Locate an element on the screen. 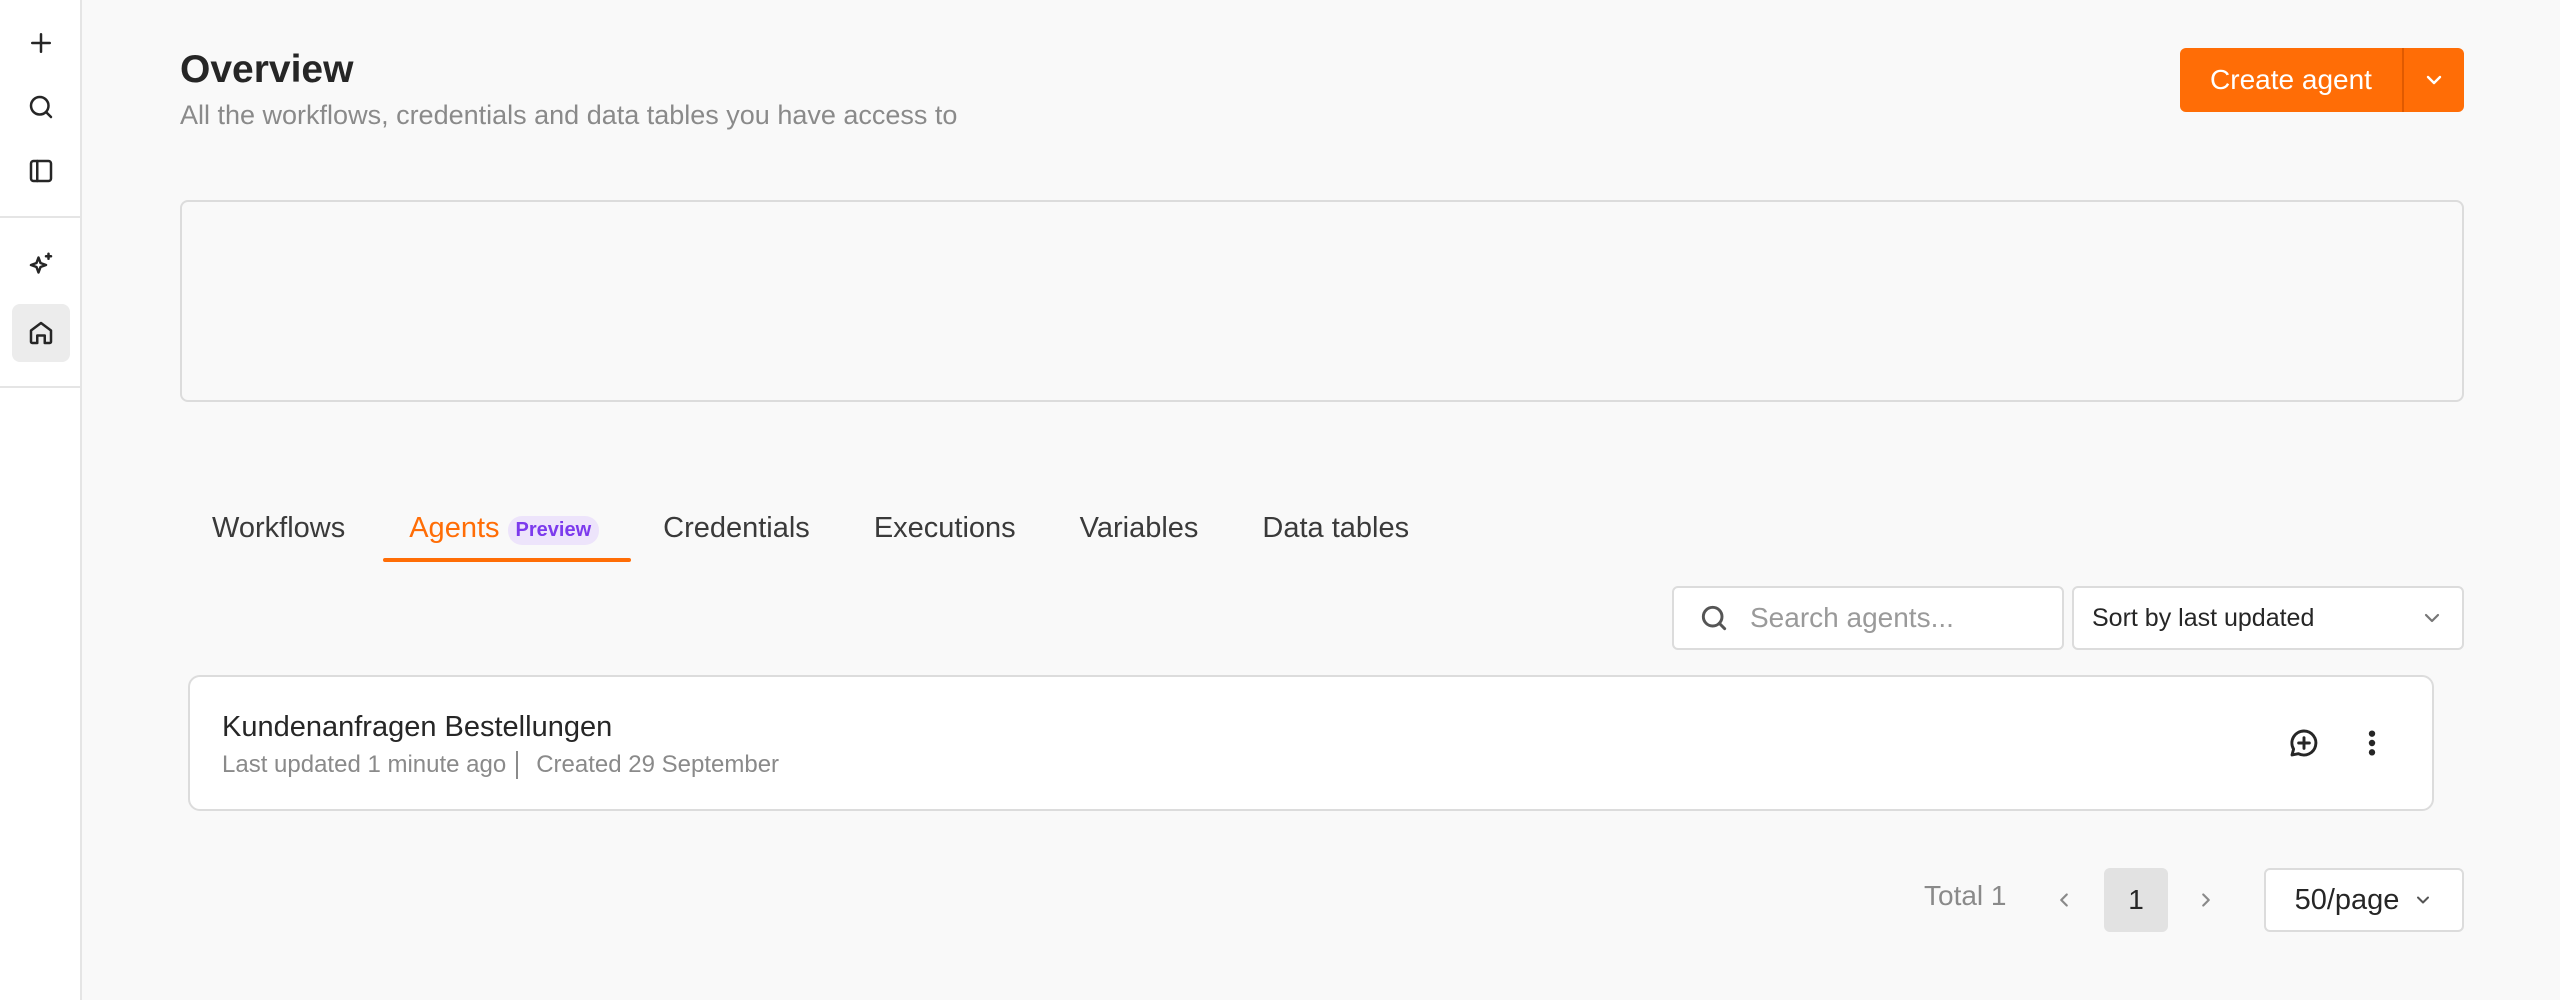 This screenshot has height=1000, width=2560. start-chat-button is located at coordinates (2304, 743).